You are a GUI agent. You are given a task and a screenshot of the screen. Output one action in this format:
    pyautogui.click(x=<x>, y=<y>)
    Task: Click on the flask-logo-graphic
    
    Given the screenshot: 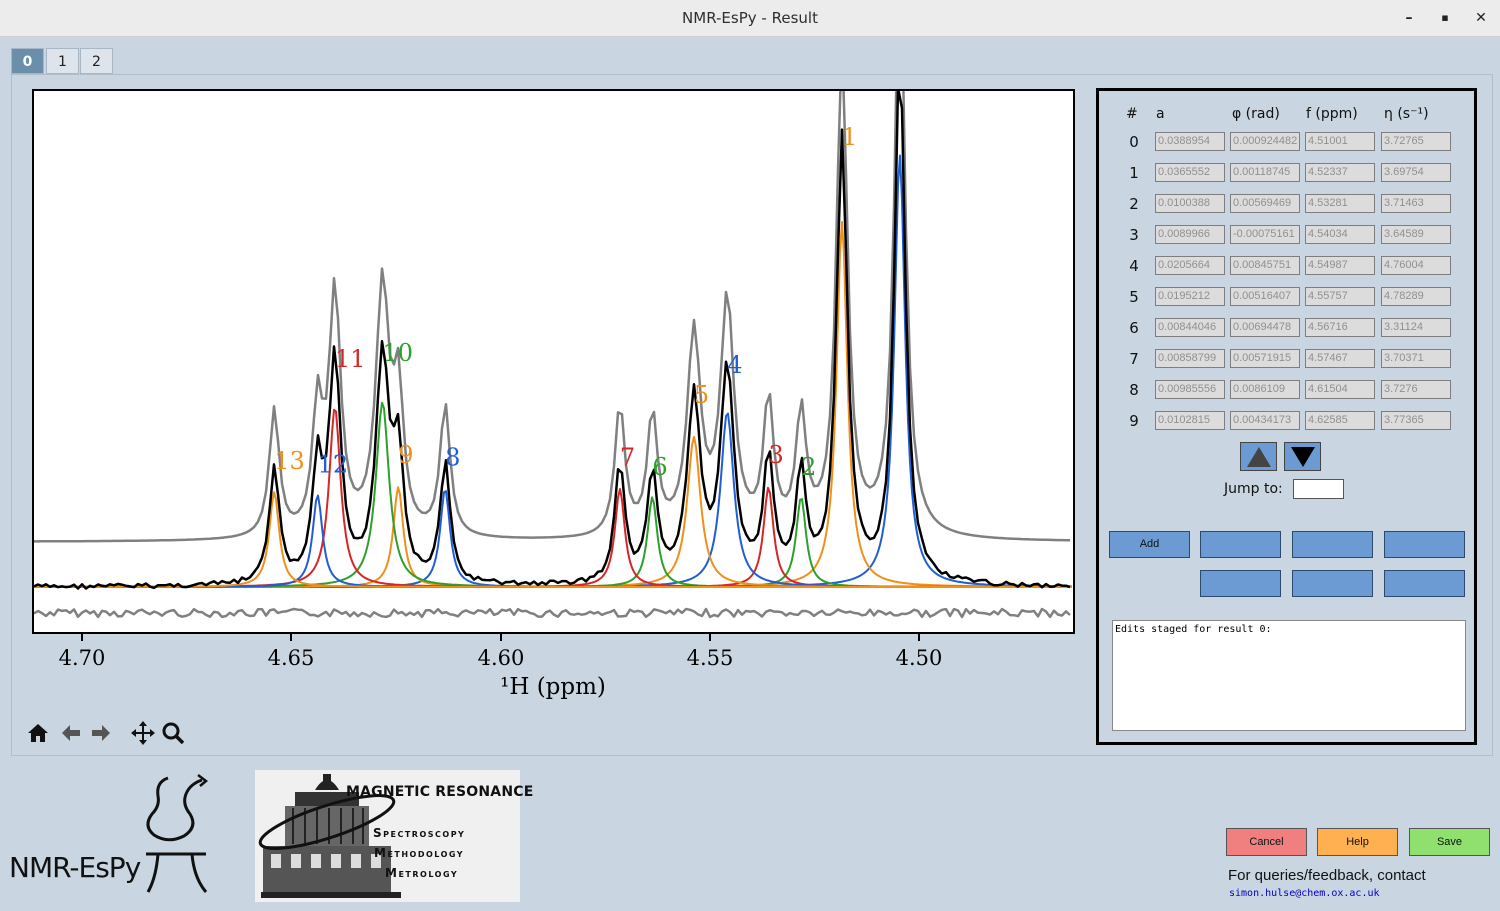 What is the action you would take?
    pyautogui.click(x=177, y=833)
    